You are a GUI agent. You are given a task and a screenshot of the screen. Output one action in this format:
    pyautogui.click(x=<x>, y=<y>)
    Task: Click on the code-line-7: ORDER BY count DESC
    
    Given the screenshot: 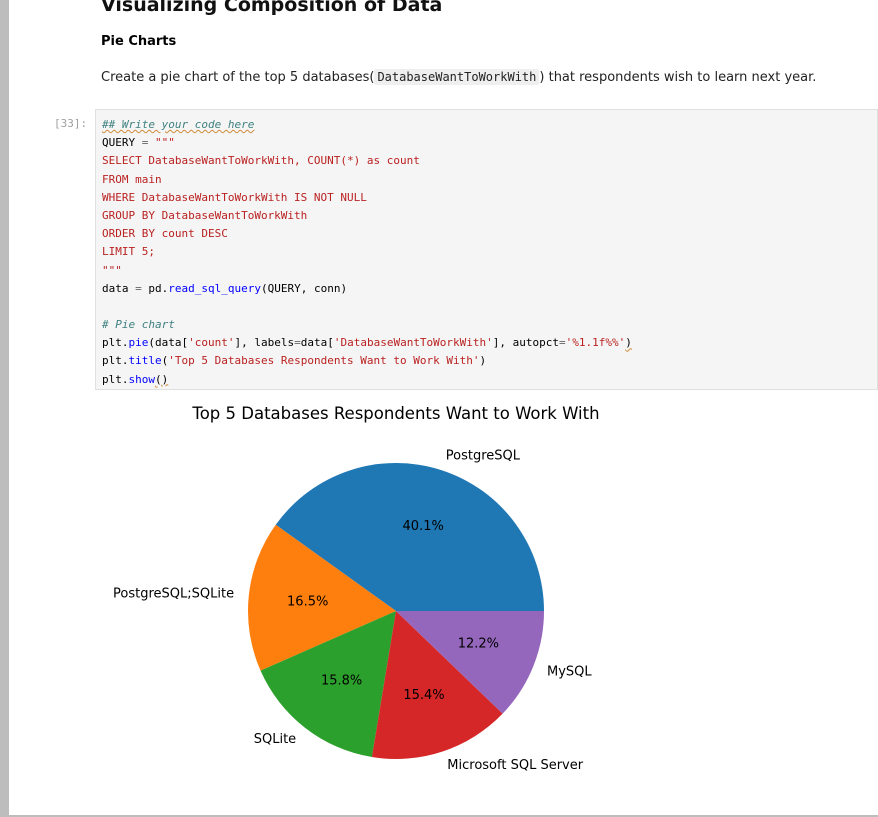 What is the action you would take?
    pyautogui.click(x=165, y=234)
    